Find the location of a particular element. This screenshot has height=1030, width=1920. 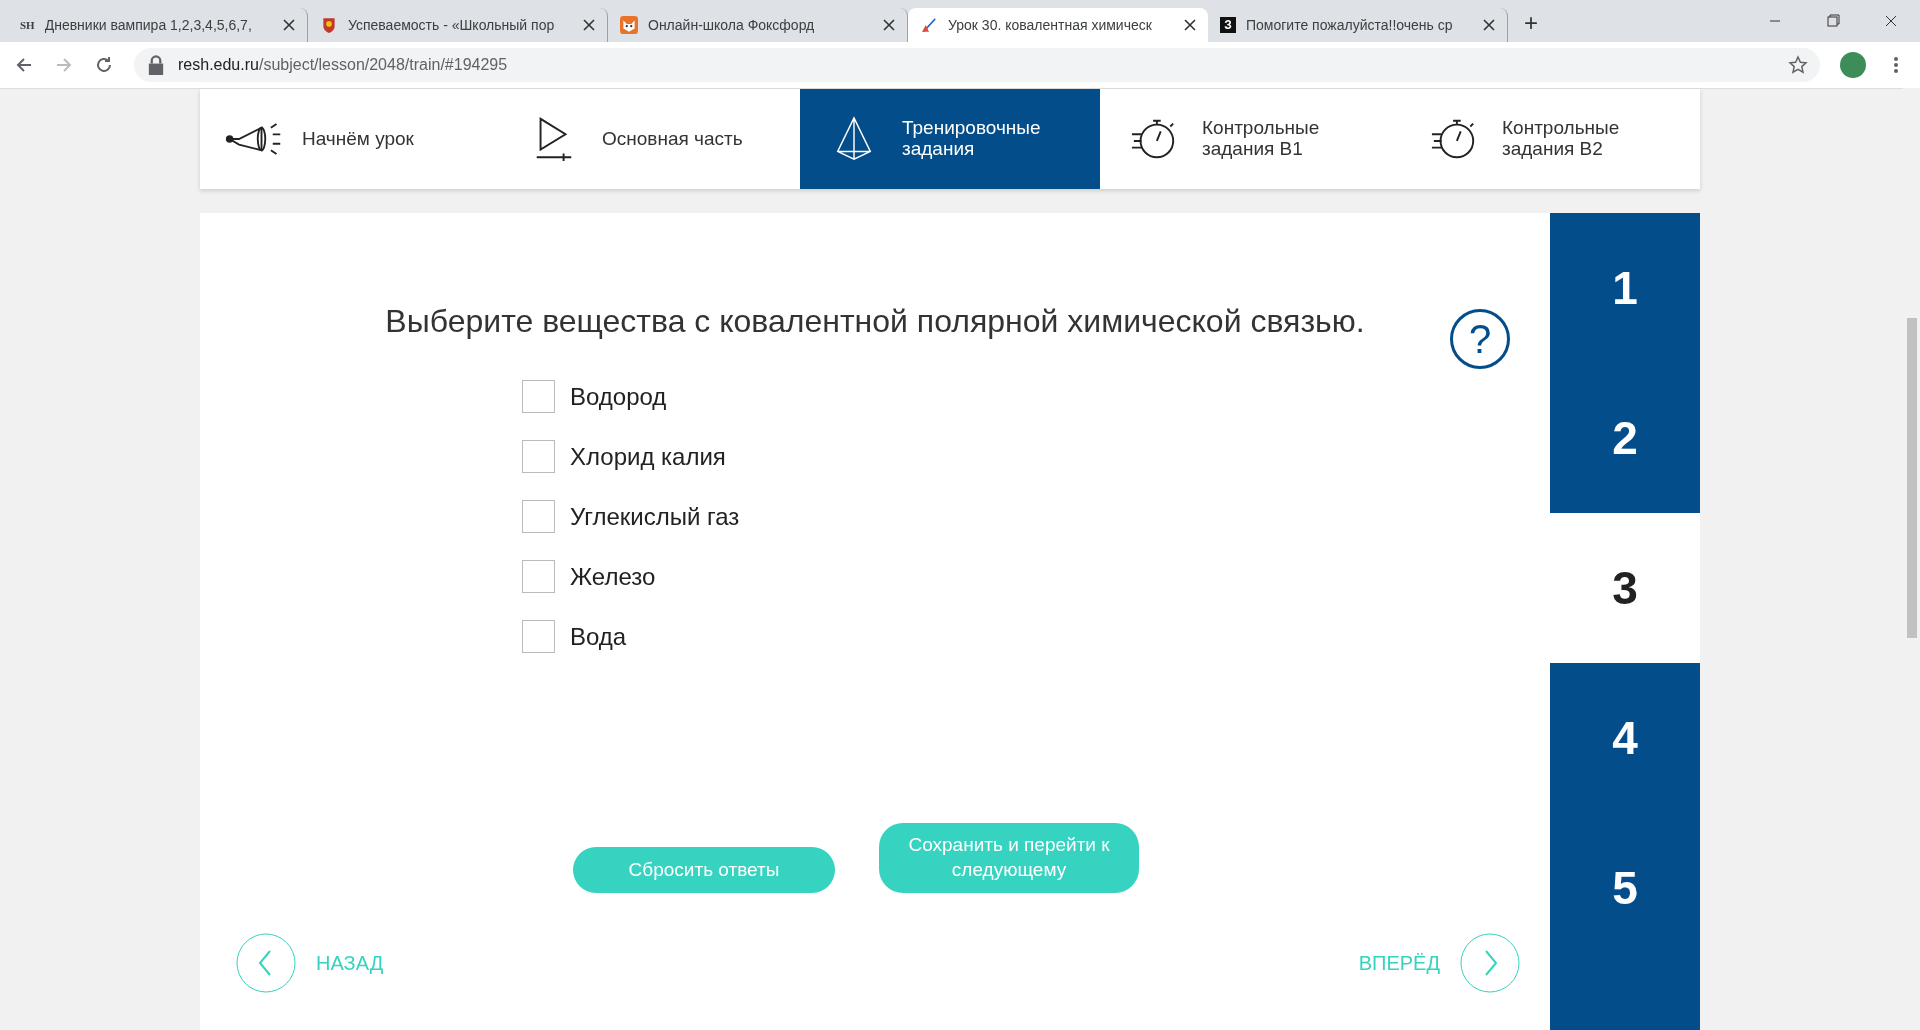

answer-label: Железо is located at coordinates (613, 576).